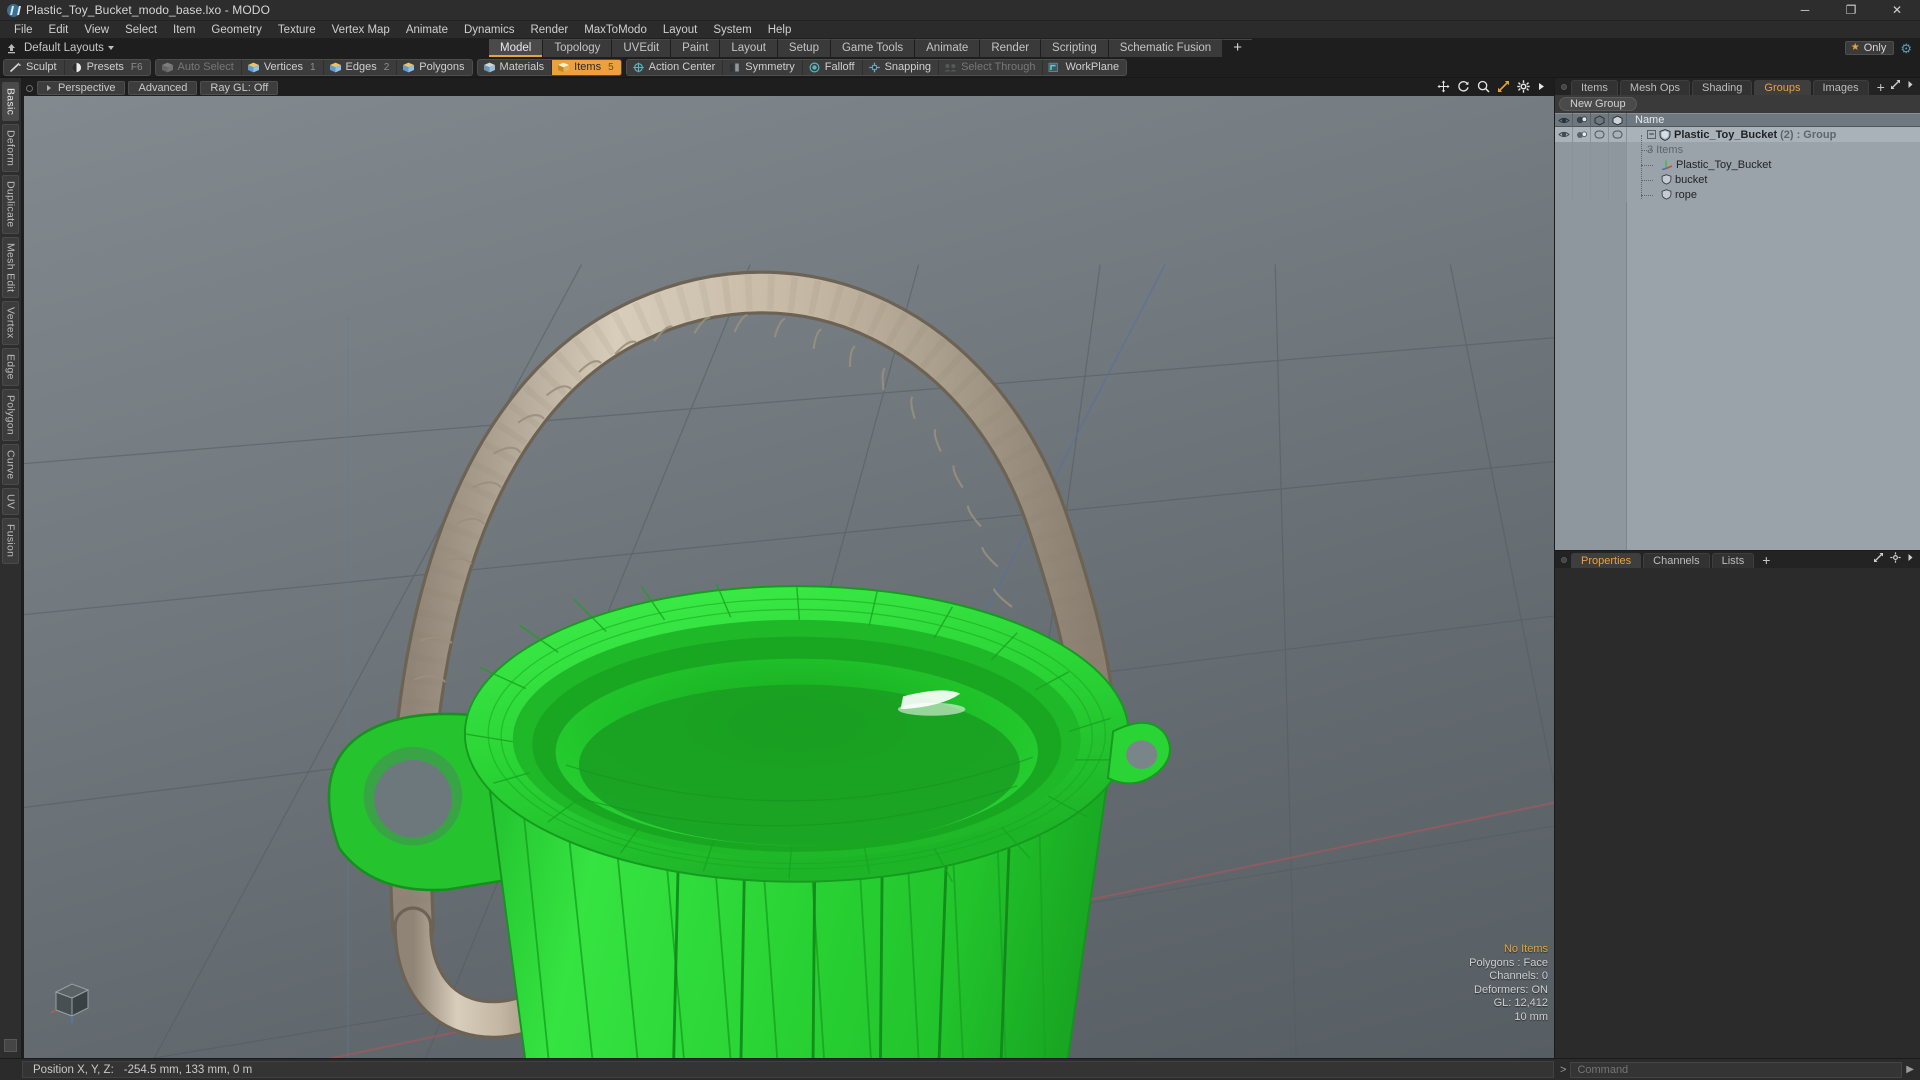  What do you see at coordinates (1443, 88) in the screenshot?
I see `move-viewport-icon` at bounding box center [1443, 88].